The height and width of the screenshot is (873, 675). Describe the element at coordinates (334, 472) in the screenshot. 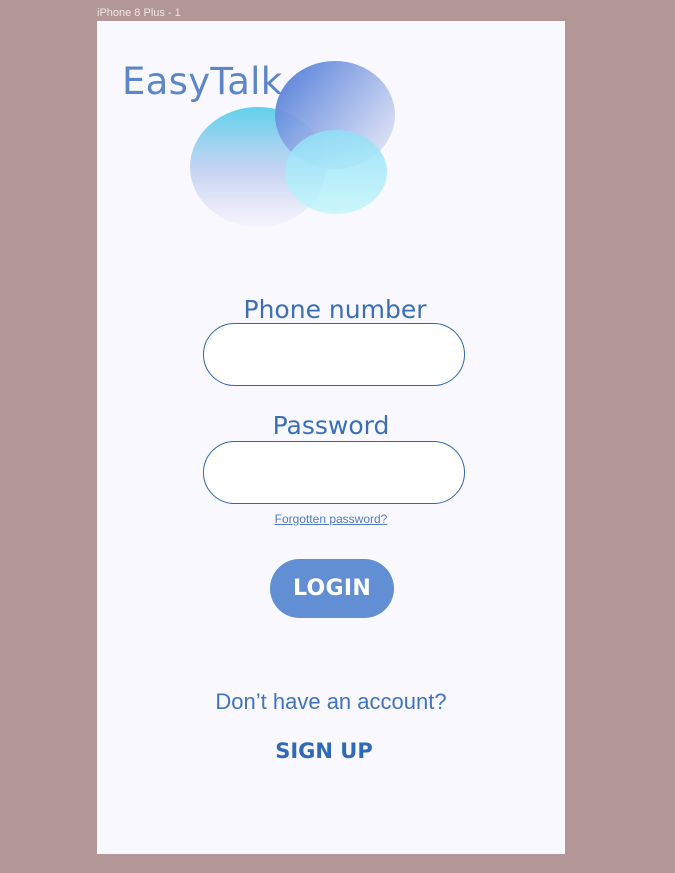

I see `password-input` at that location.